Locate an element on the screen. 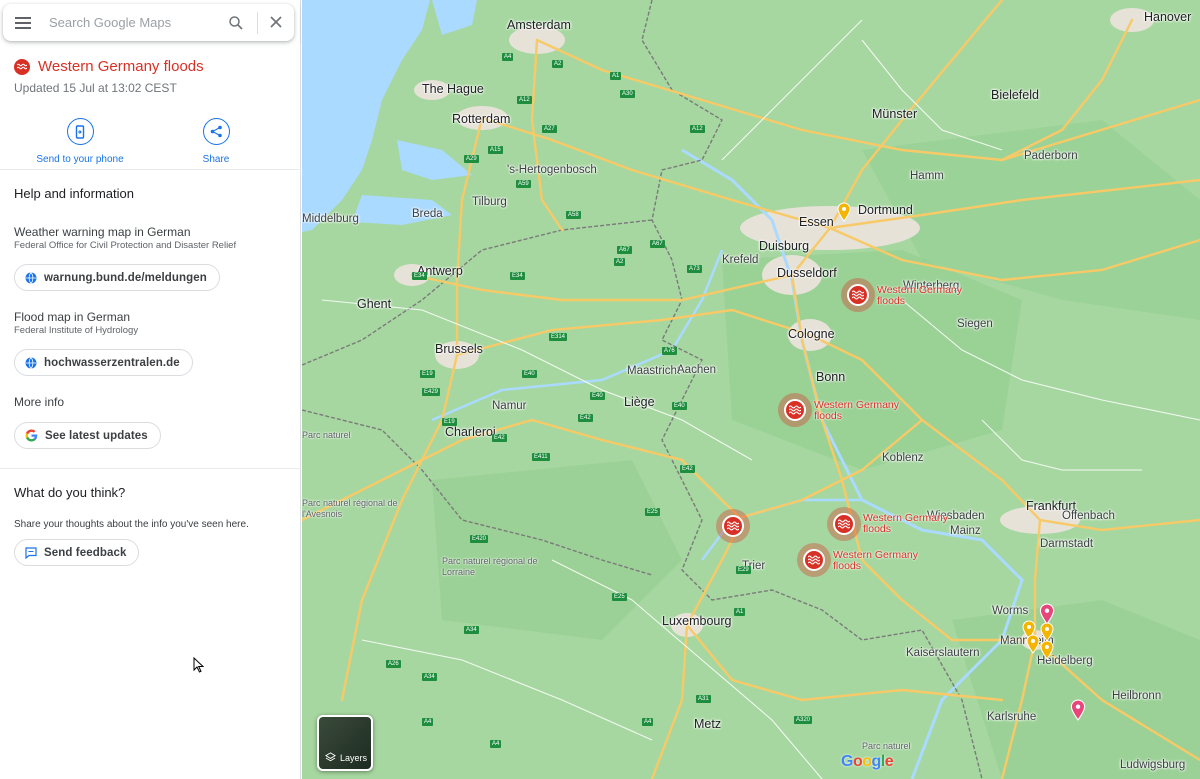  park-label: Parc naturel régional de l'Avesnois is located at coordinates (350, 508).